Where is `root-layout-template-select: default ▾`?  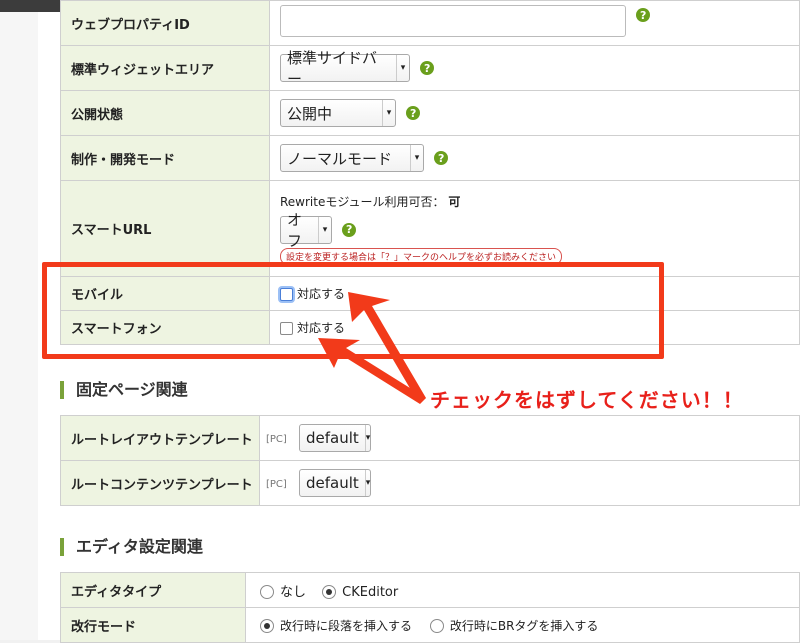
root-layout-template-select: default ▾ is located at coordinates (334, 438).